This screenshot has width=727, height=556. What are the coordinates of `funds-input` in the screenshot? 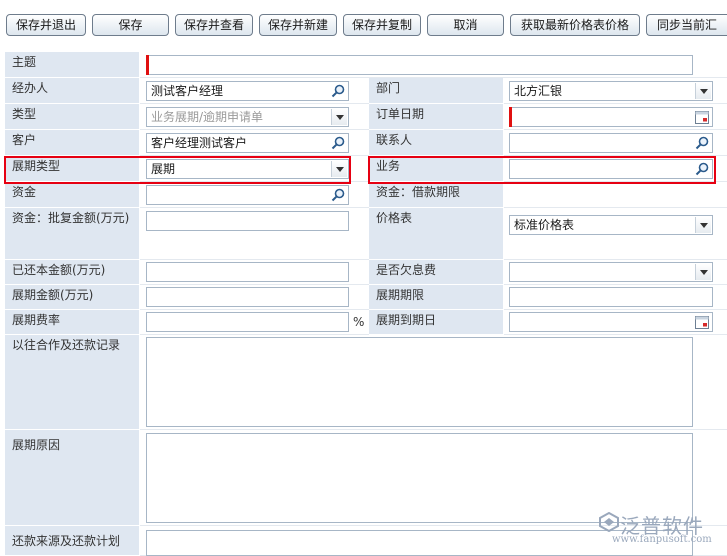 It's located at (247, 195).